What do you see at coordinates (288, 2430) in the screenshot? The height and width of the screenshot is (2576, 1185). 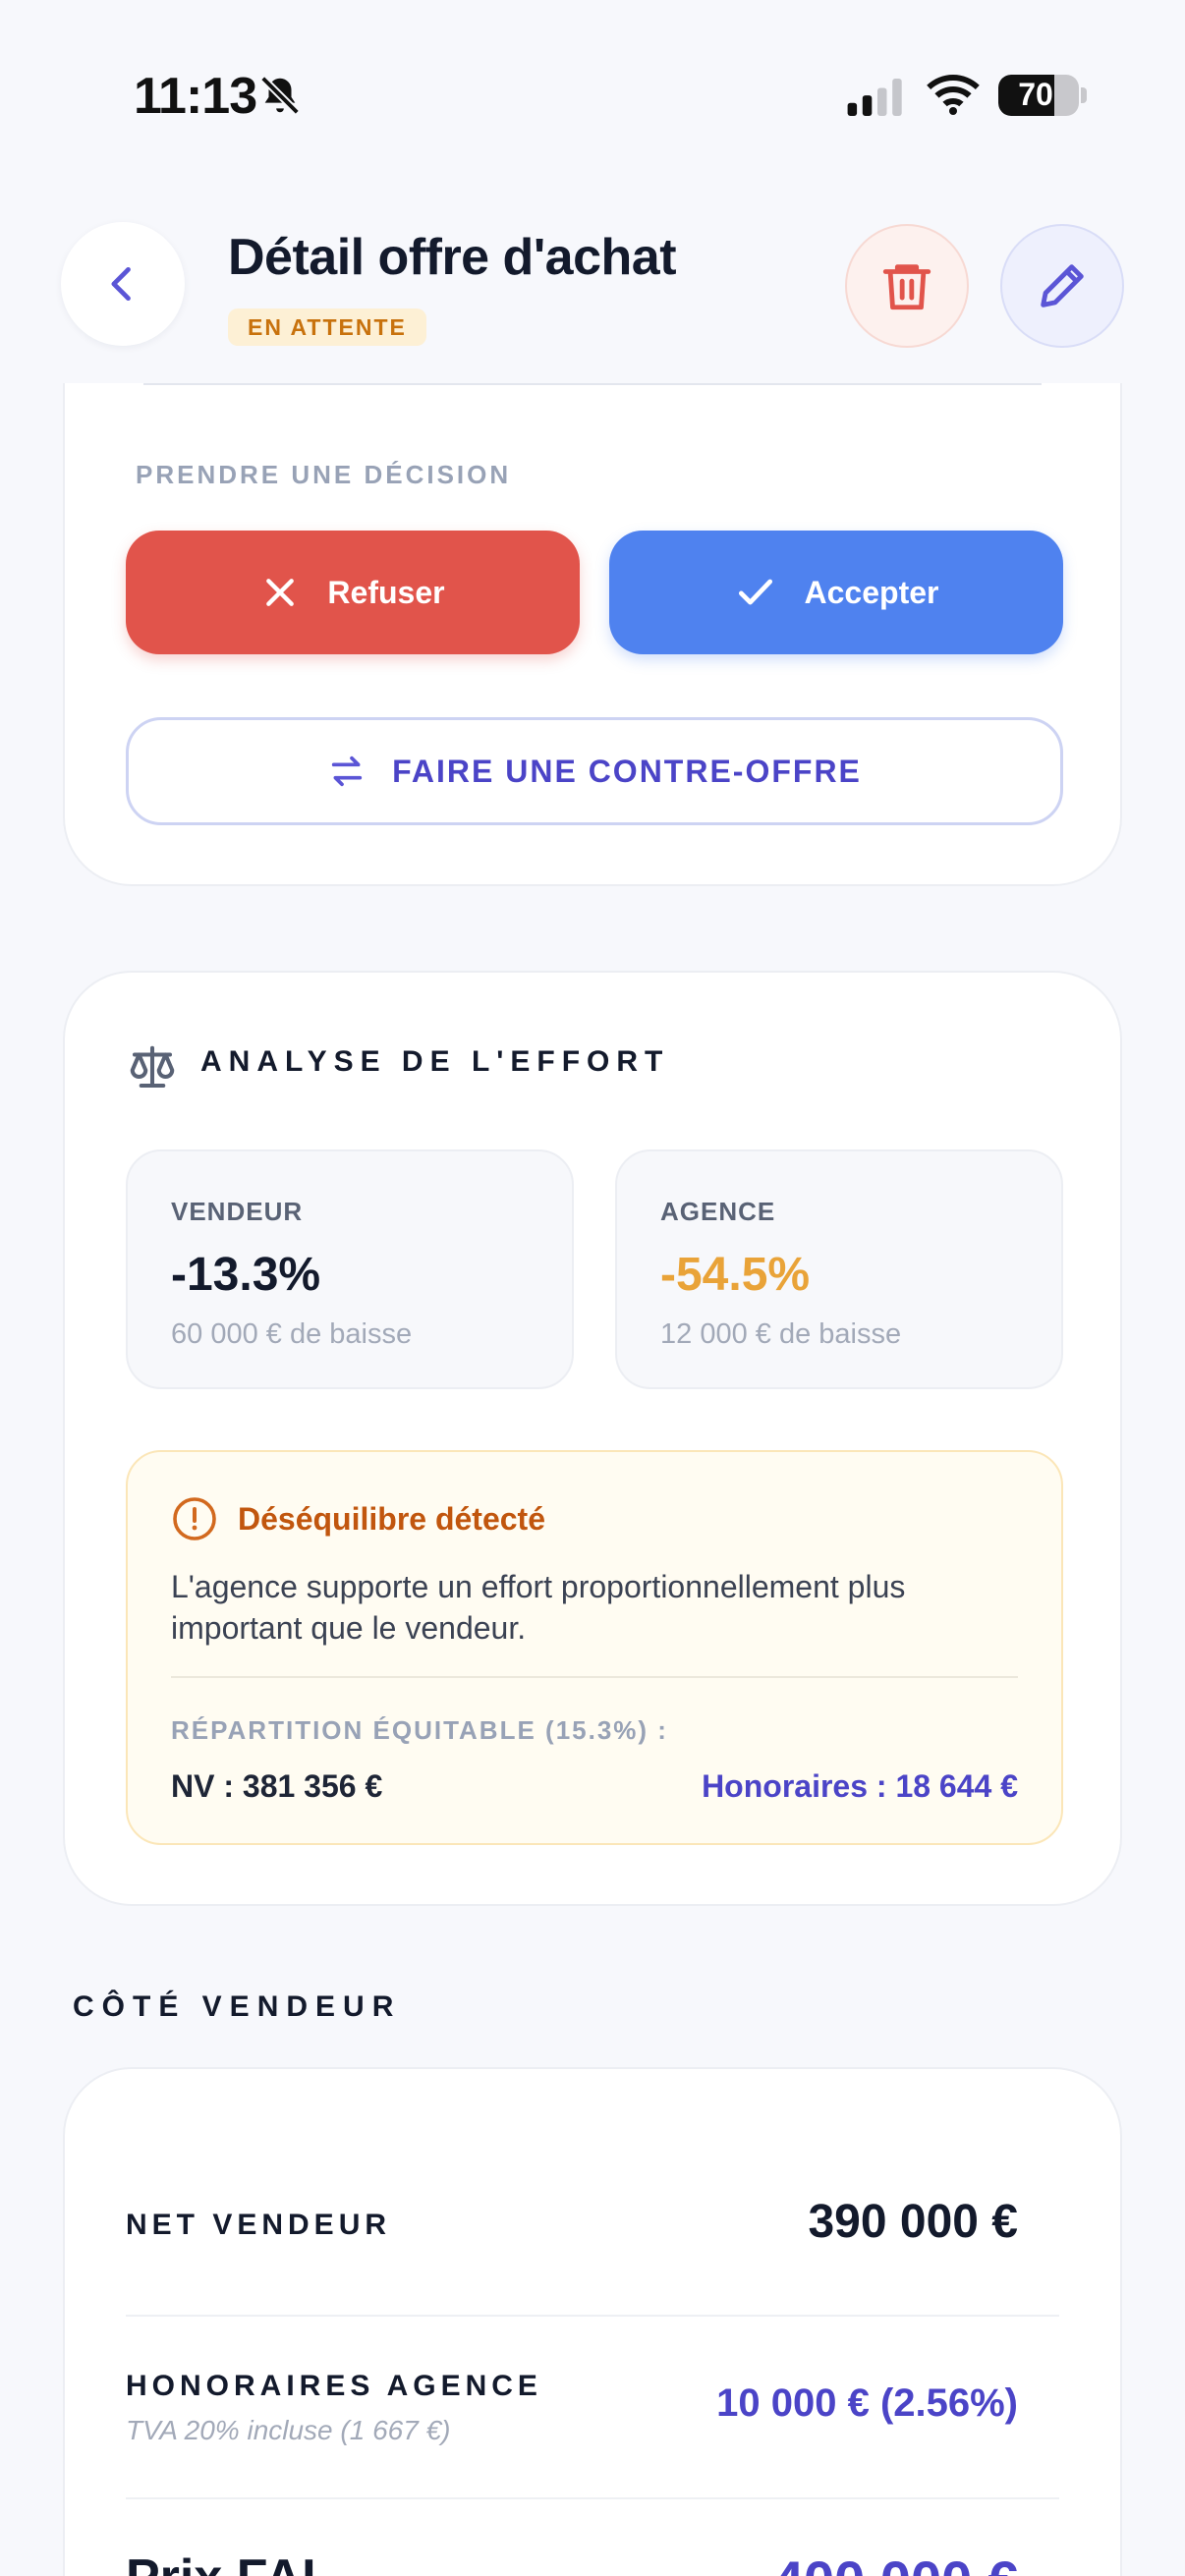 I see `agency-fees-vat-note: TVA 20% incluse (1 667 €)` at bounding box center [288, 2430].